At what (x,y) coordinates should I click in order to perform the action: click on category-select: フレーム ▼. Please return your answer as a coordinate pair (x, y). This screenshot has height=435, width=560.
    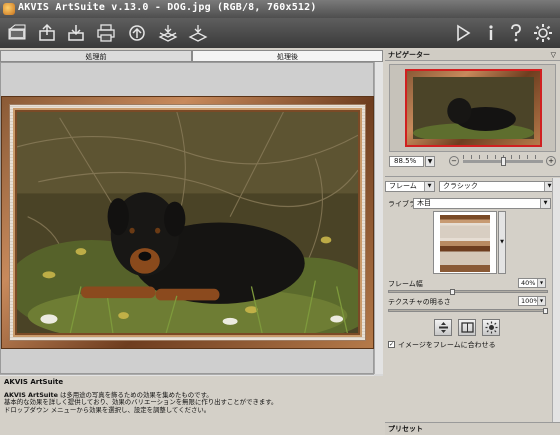
    Looking at the image, I should click on (410, 186).